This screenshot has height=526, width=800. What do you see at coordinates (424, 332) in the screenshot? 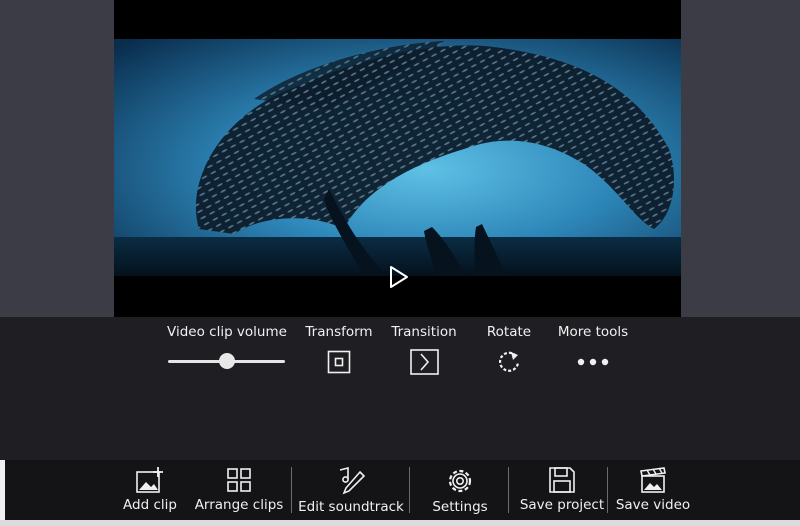
I see `transition-label: Transition` at bounding box center [424, 332].